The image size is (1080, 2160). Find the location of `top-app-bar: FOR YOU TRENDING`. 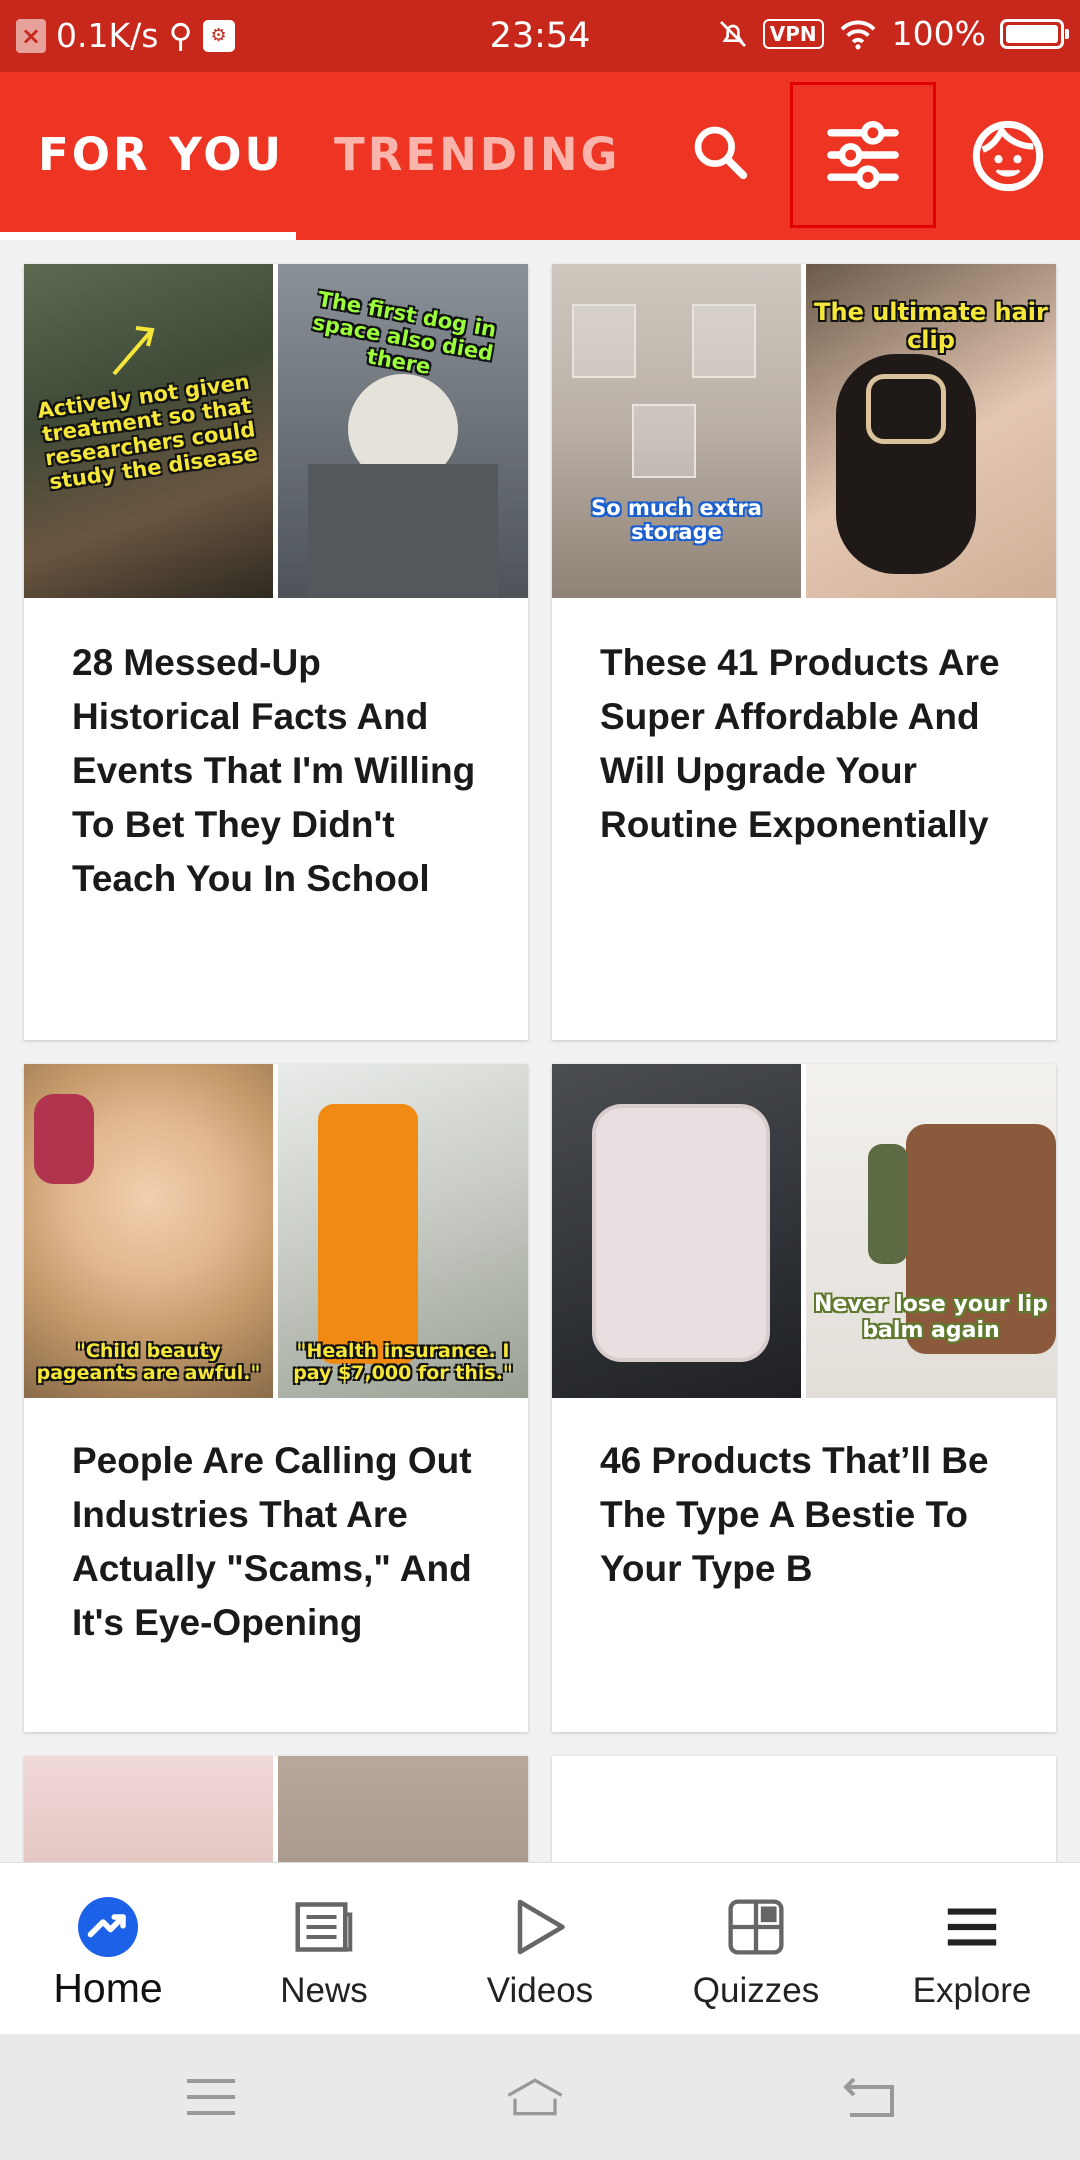

top-app-bar: FOR YOU TRENDING is located at coordinates (540, 156).